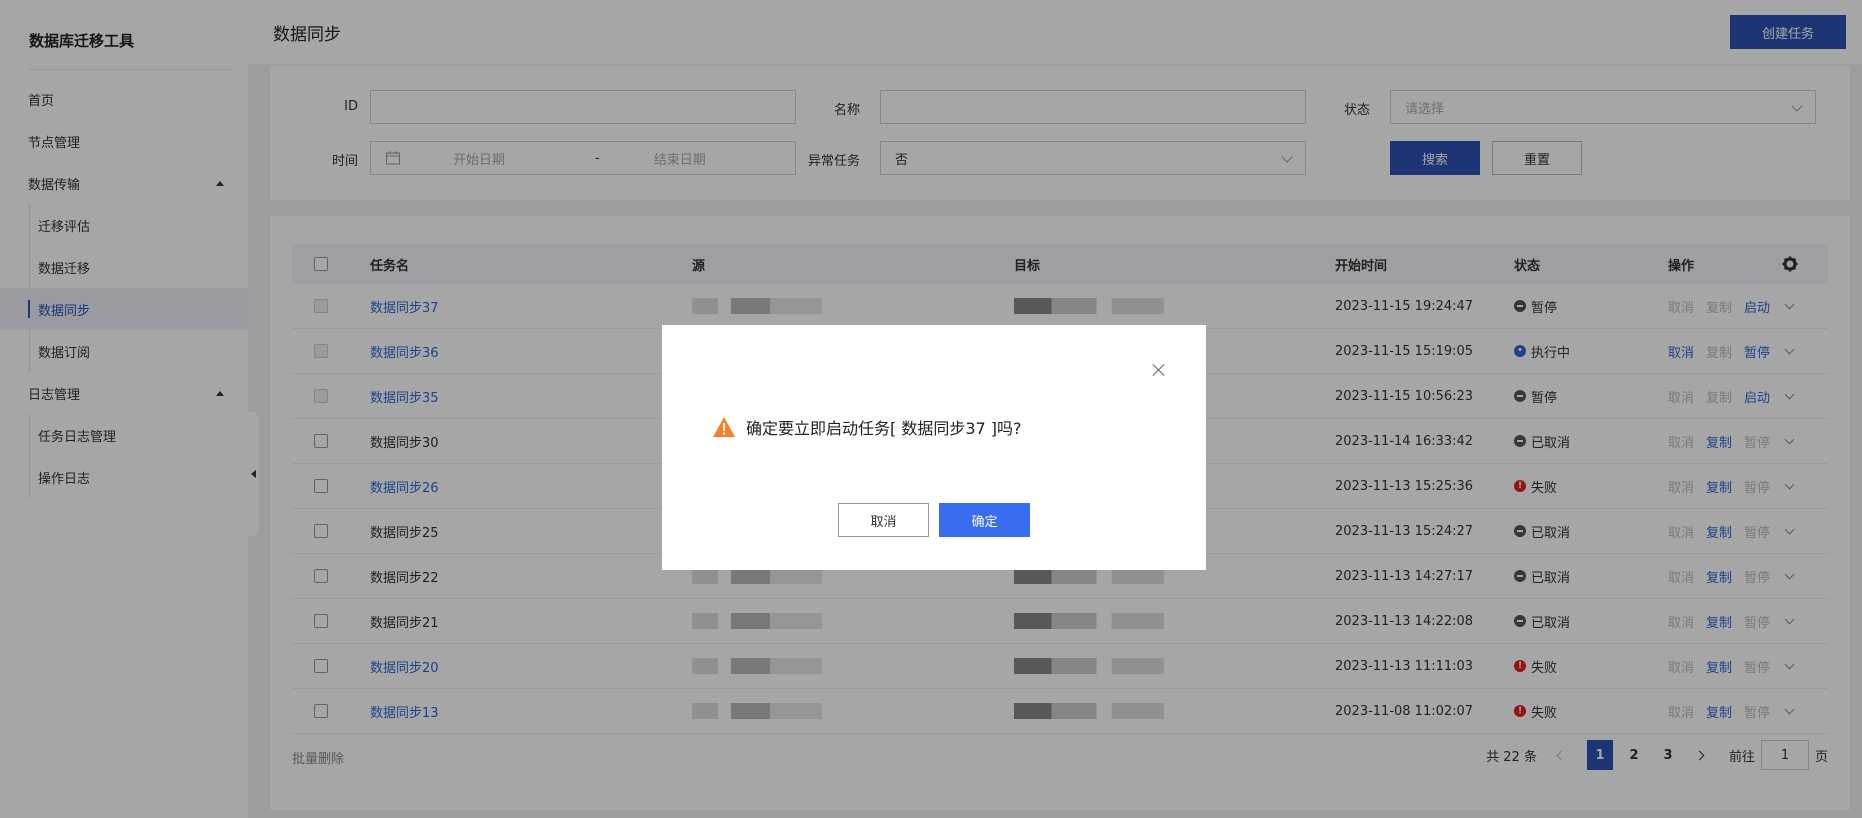 The height and width of the screenshot is (818, 1862). I want to click on confirm-dialog: 确定要立即启动任务[ 数据同步37 ]吗? 取消 确定, so click(934, 447).